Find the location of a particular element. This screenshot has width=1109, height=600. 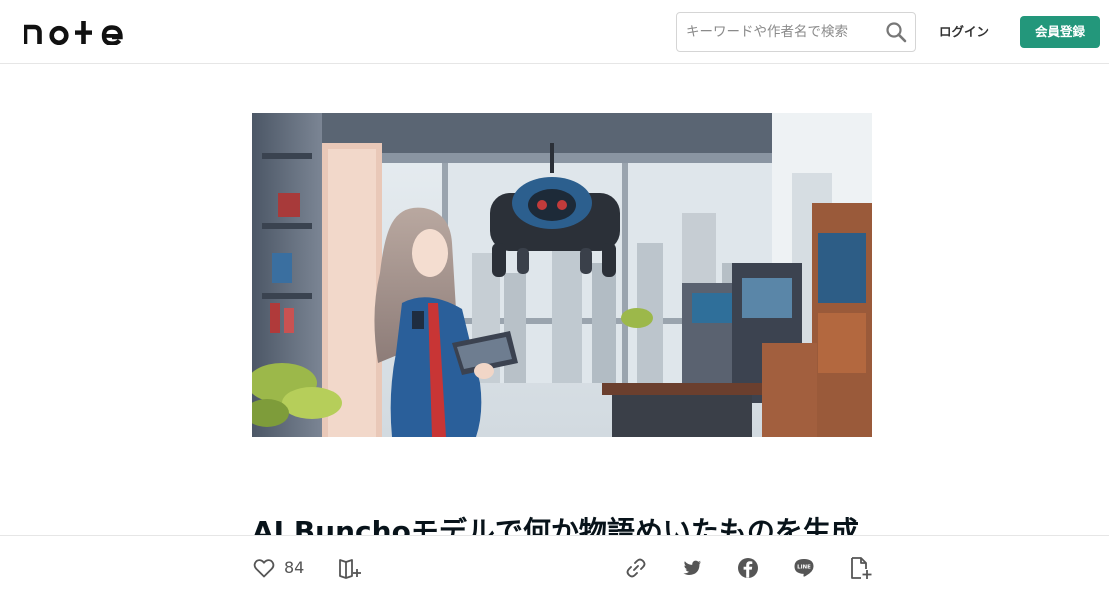

search-icon is located at coordinates (896, 32).